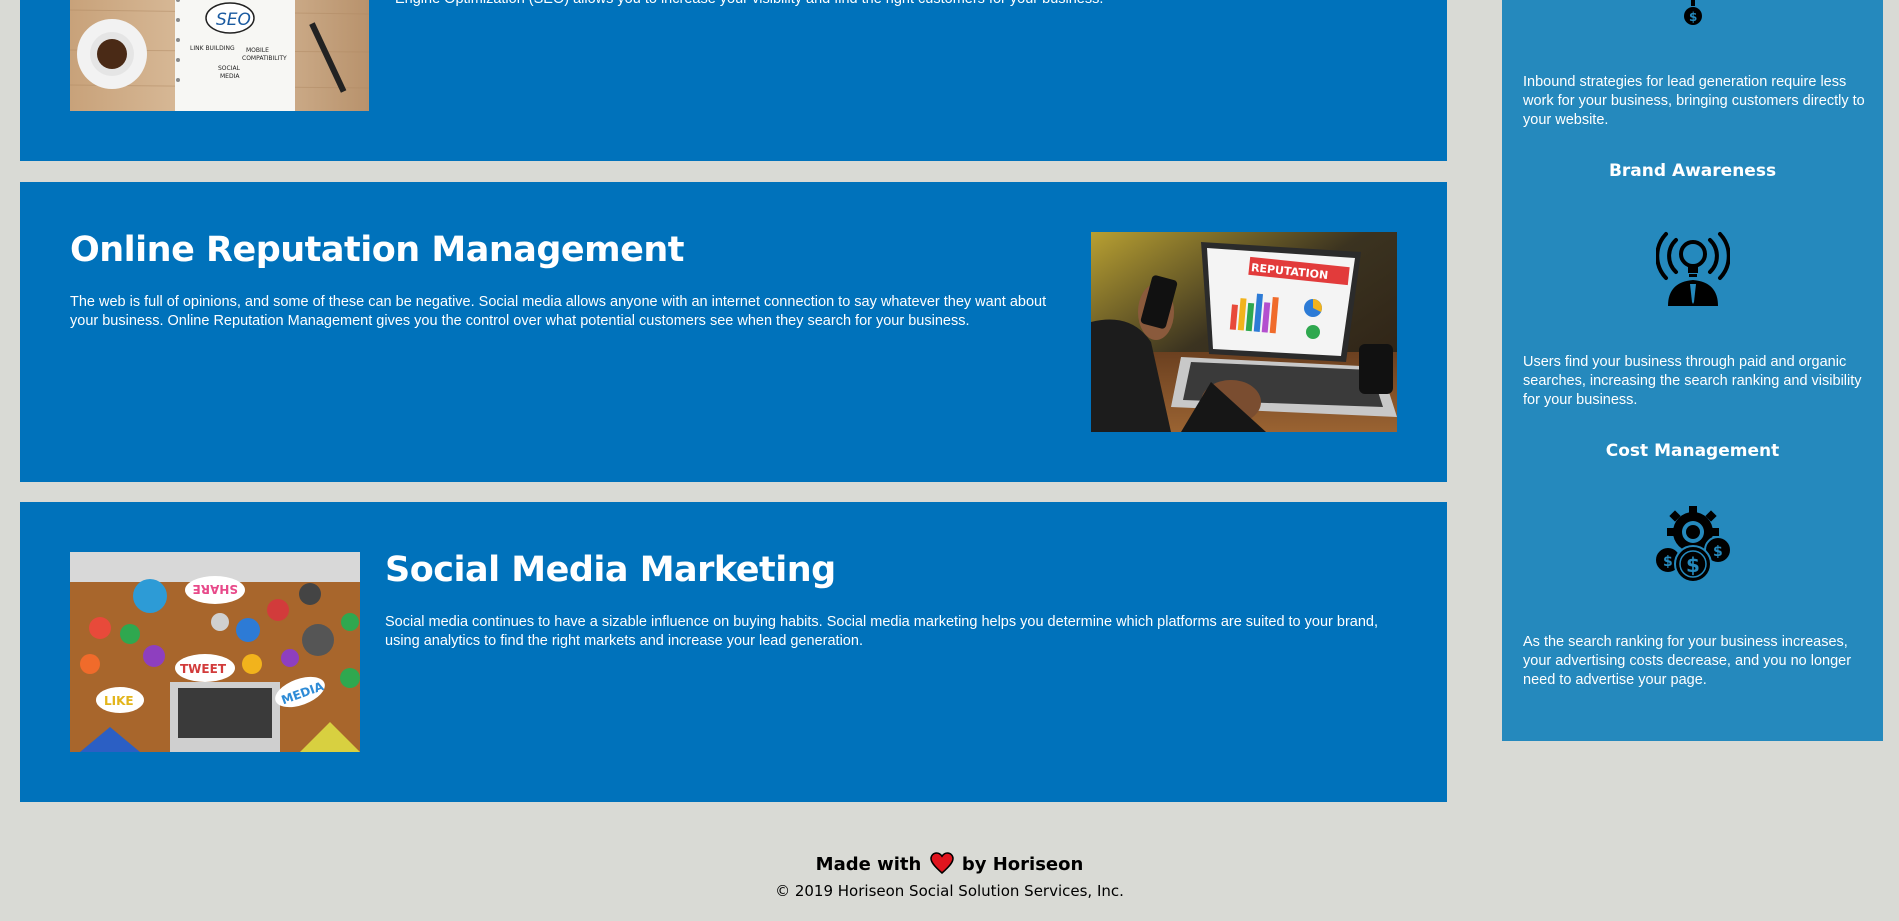  What do you see at coordinates (868, 864) in the screenshot?
I see `made-with-text: Made with` at bounding box center [868, 864].